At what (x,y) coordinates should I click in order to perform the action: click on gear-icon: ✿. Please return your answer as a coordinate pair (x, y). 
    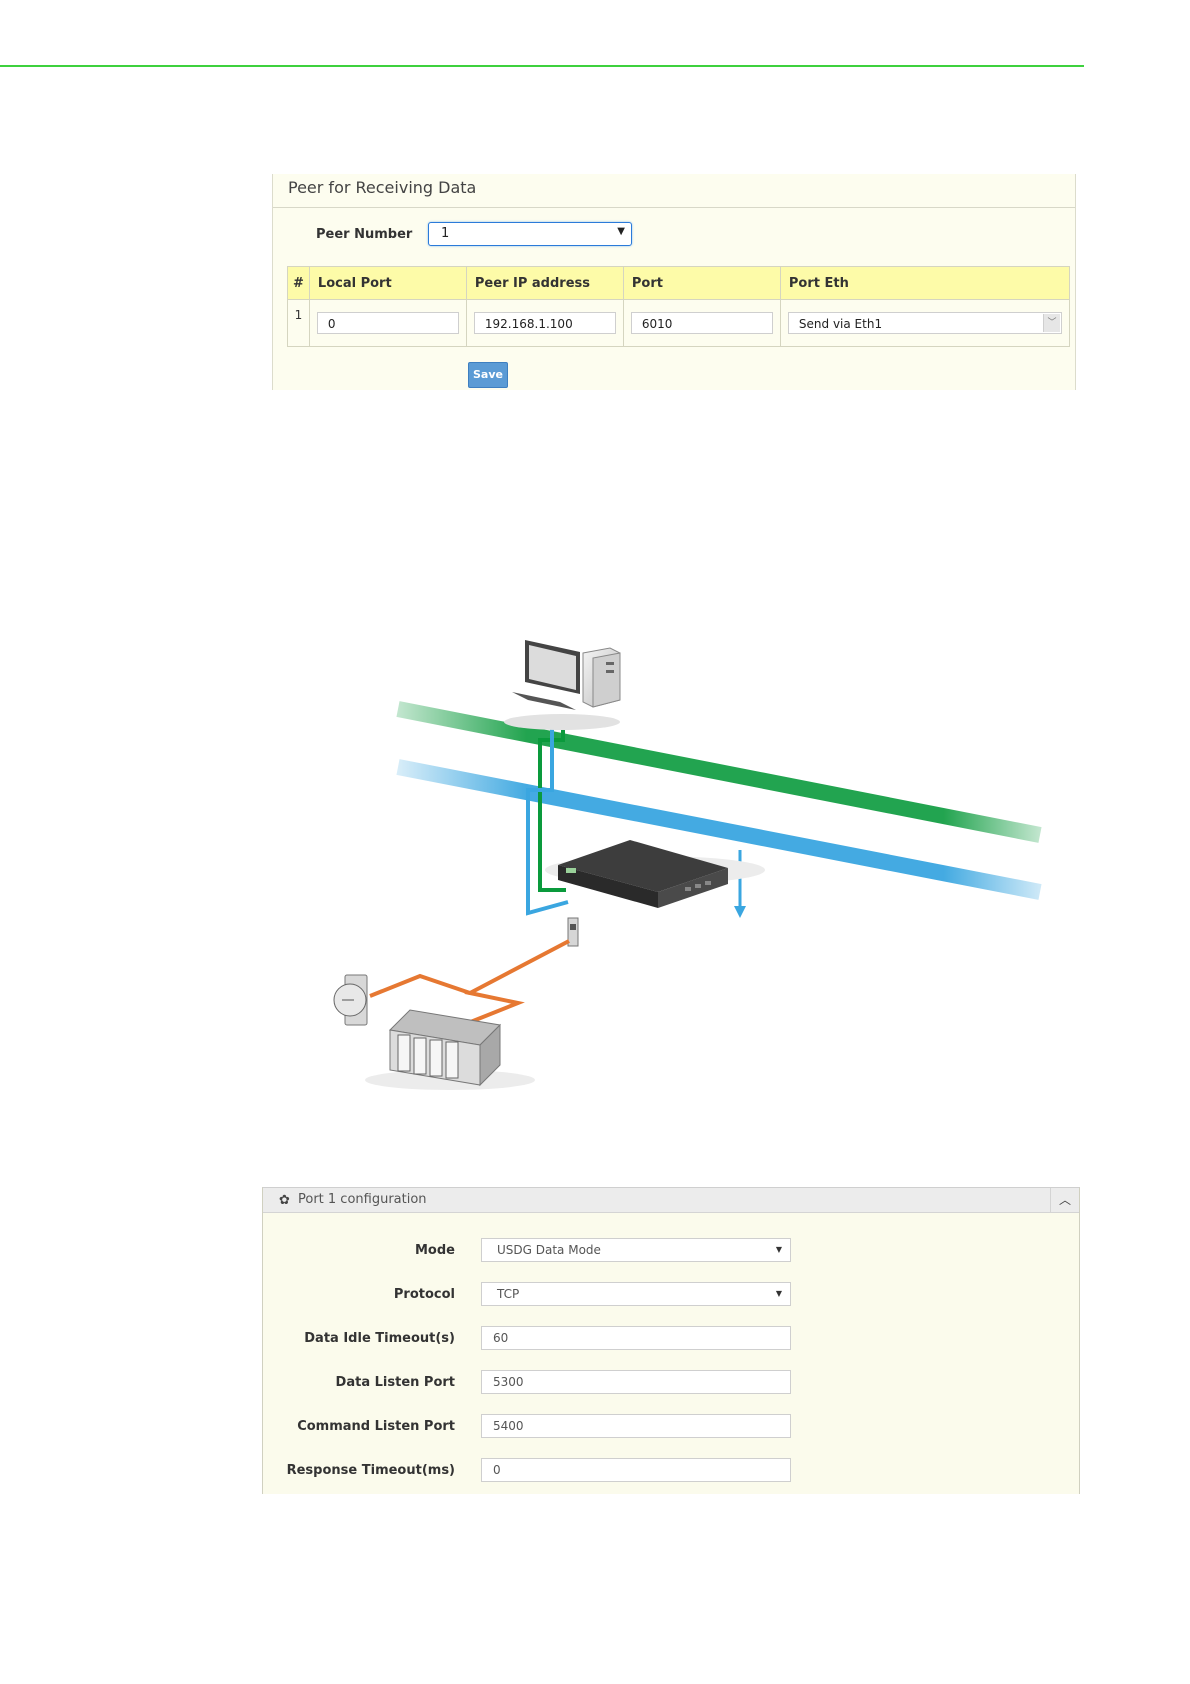
    Looking at the image, I should click on (284, 1200).